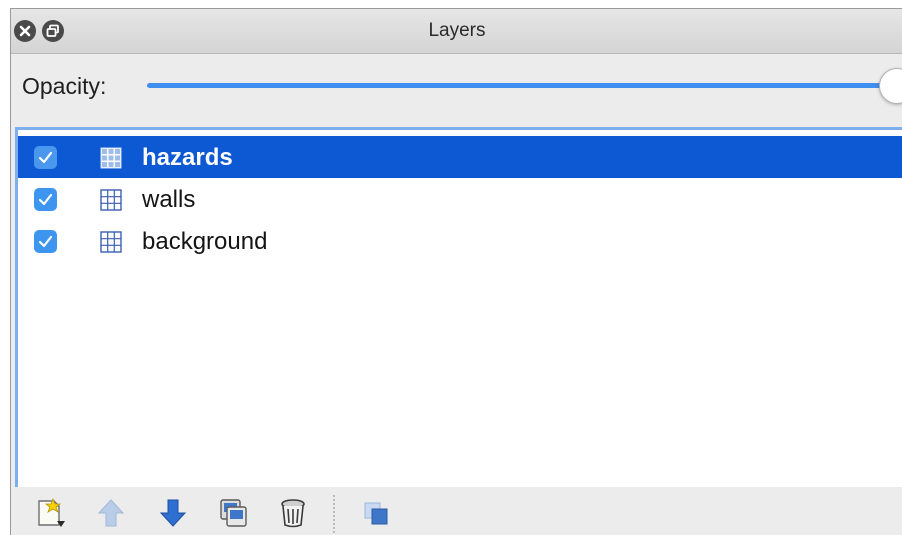 This screenshot has width=902, height=535. What do you see at coordinates (460, 199) in the screenshot?
I see `layer-row-walls: walls` at bounding box center [460, 199].